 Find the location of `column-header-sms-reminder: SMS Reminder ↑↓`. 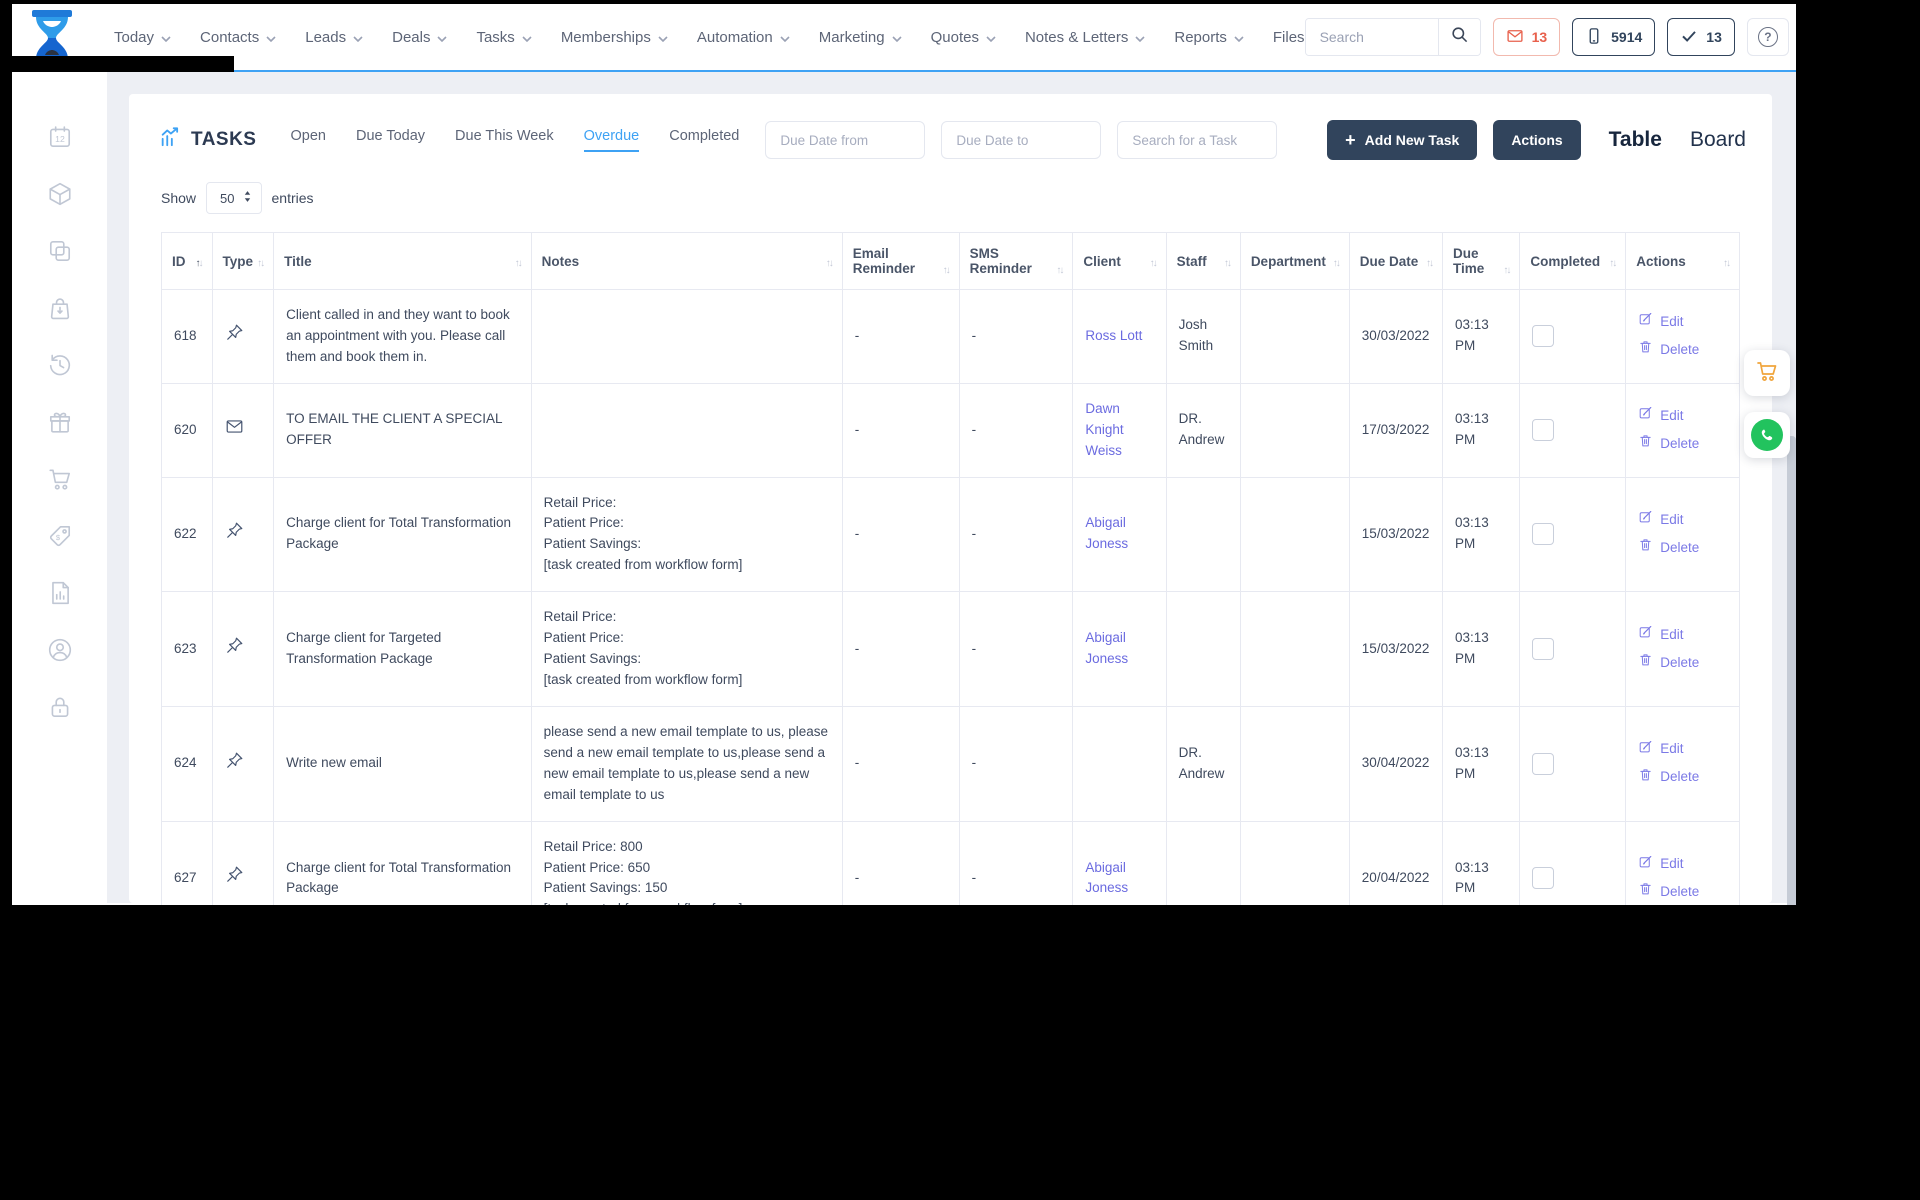

column-header-sms-reminder: SMS Reminder ↑↓ is located at coordinates (1016, 261).